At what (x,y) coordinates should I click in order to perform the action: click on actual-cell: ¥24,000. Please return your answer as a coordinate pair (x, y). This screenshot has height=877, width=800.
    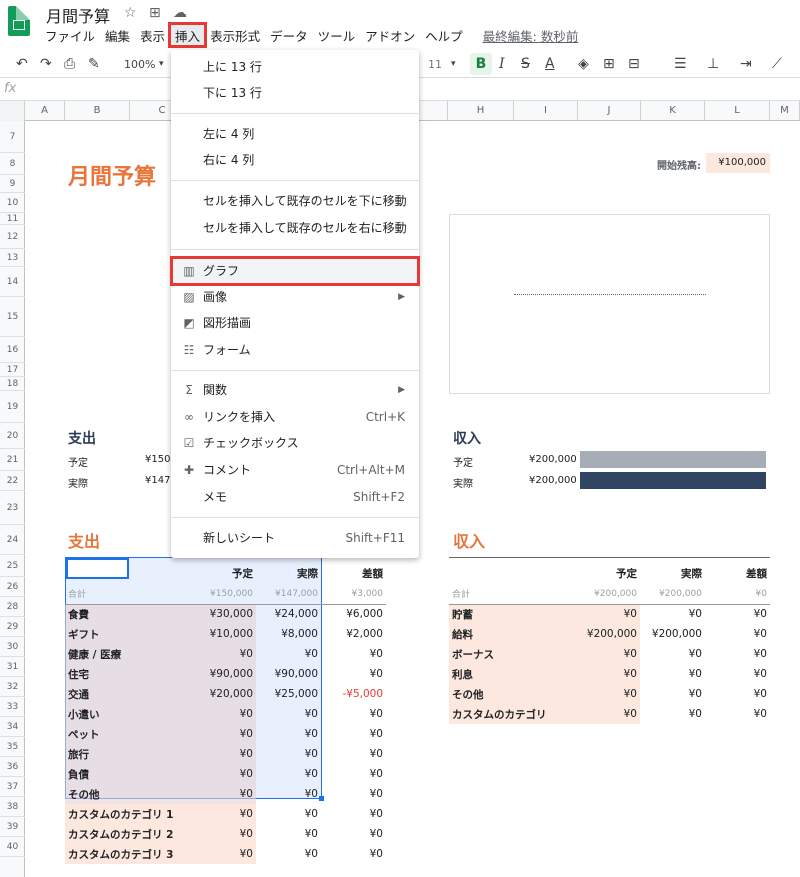
    Looking at the image, I should click on (288, 614).